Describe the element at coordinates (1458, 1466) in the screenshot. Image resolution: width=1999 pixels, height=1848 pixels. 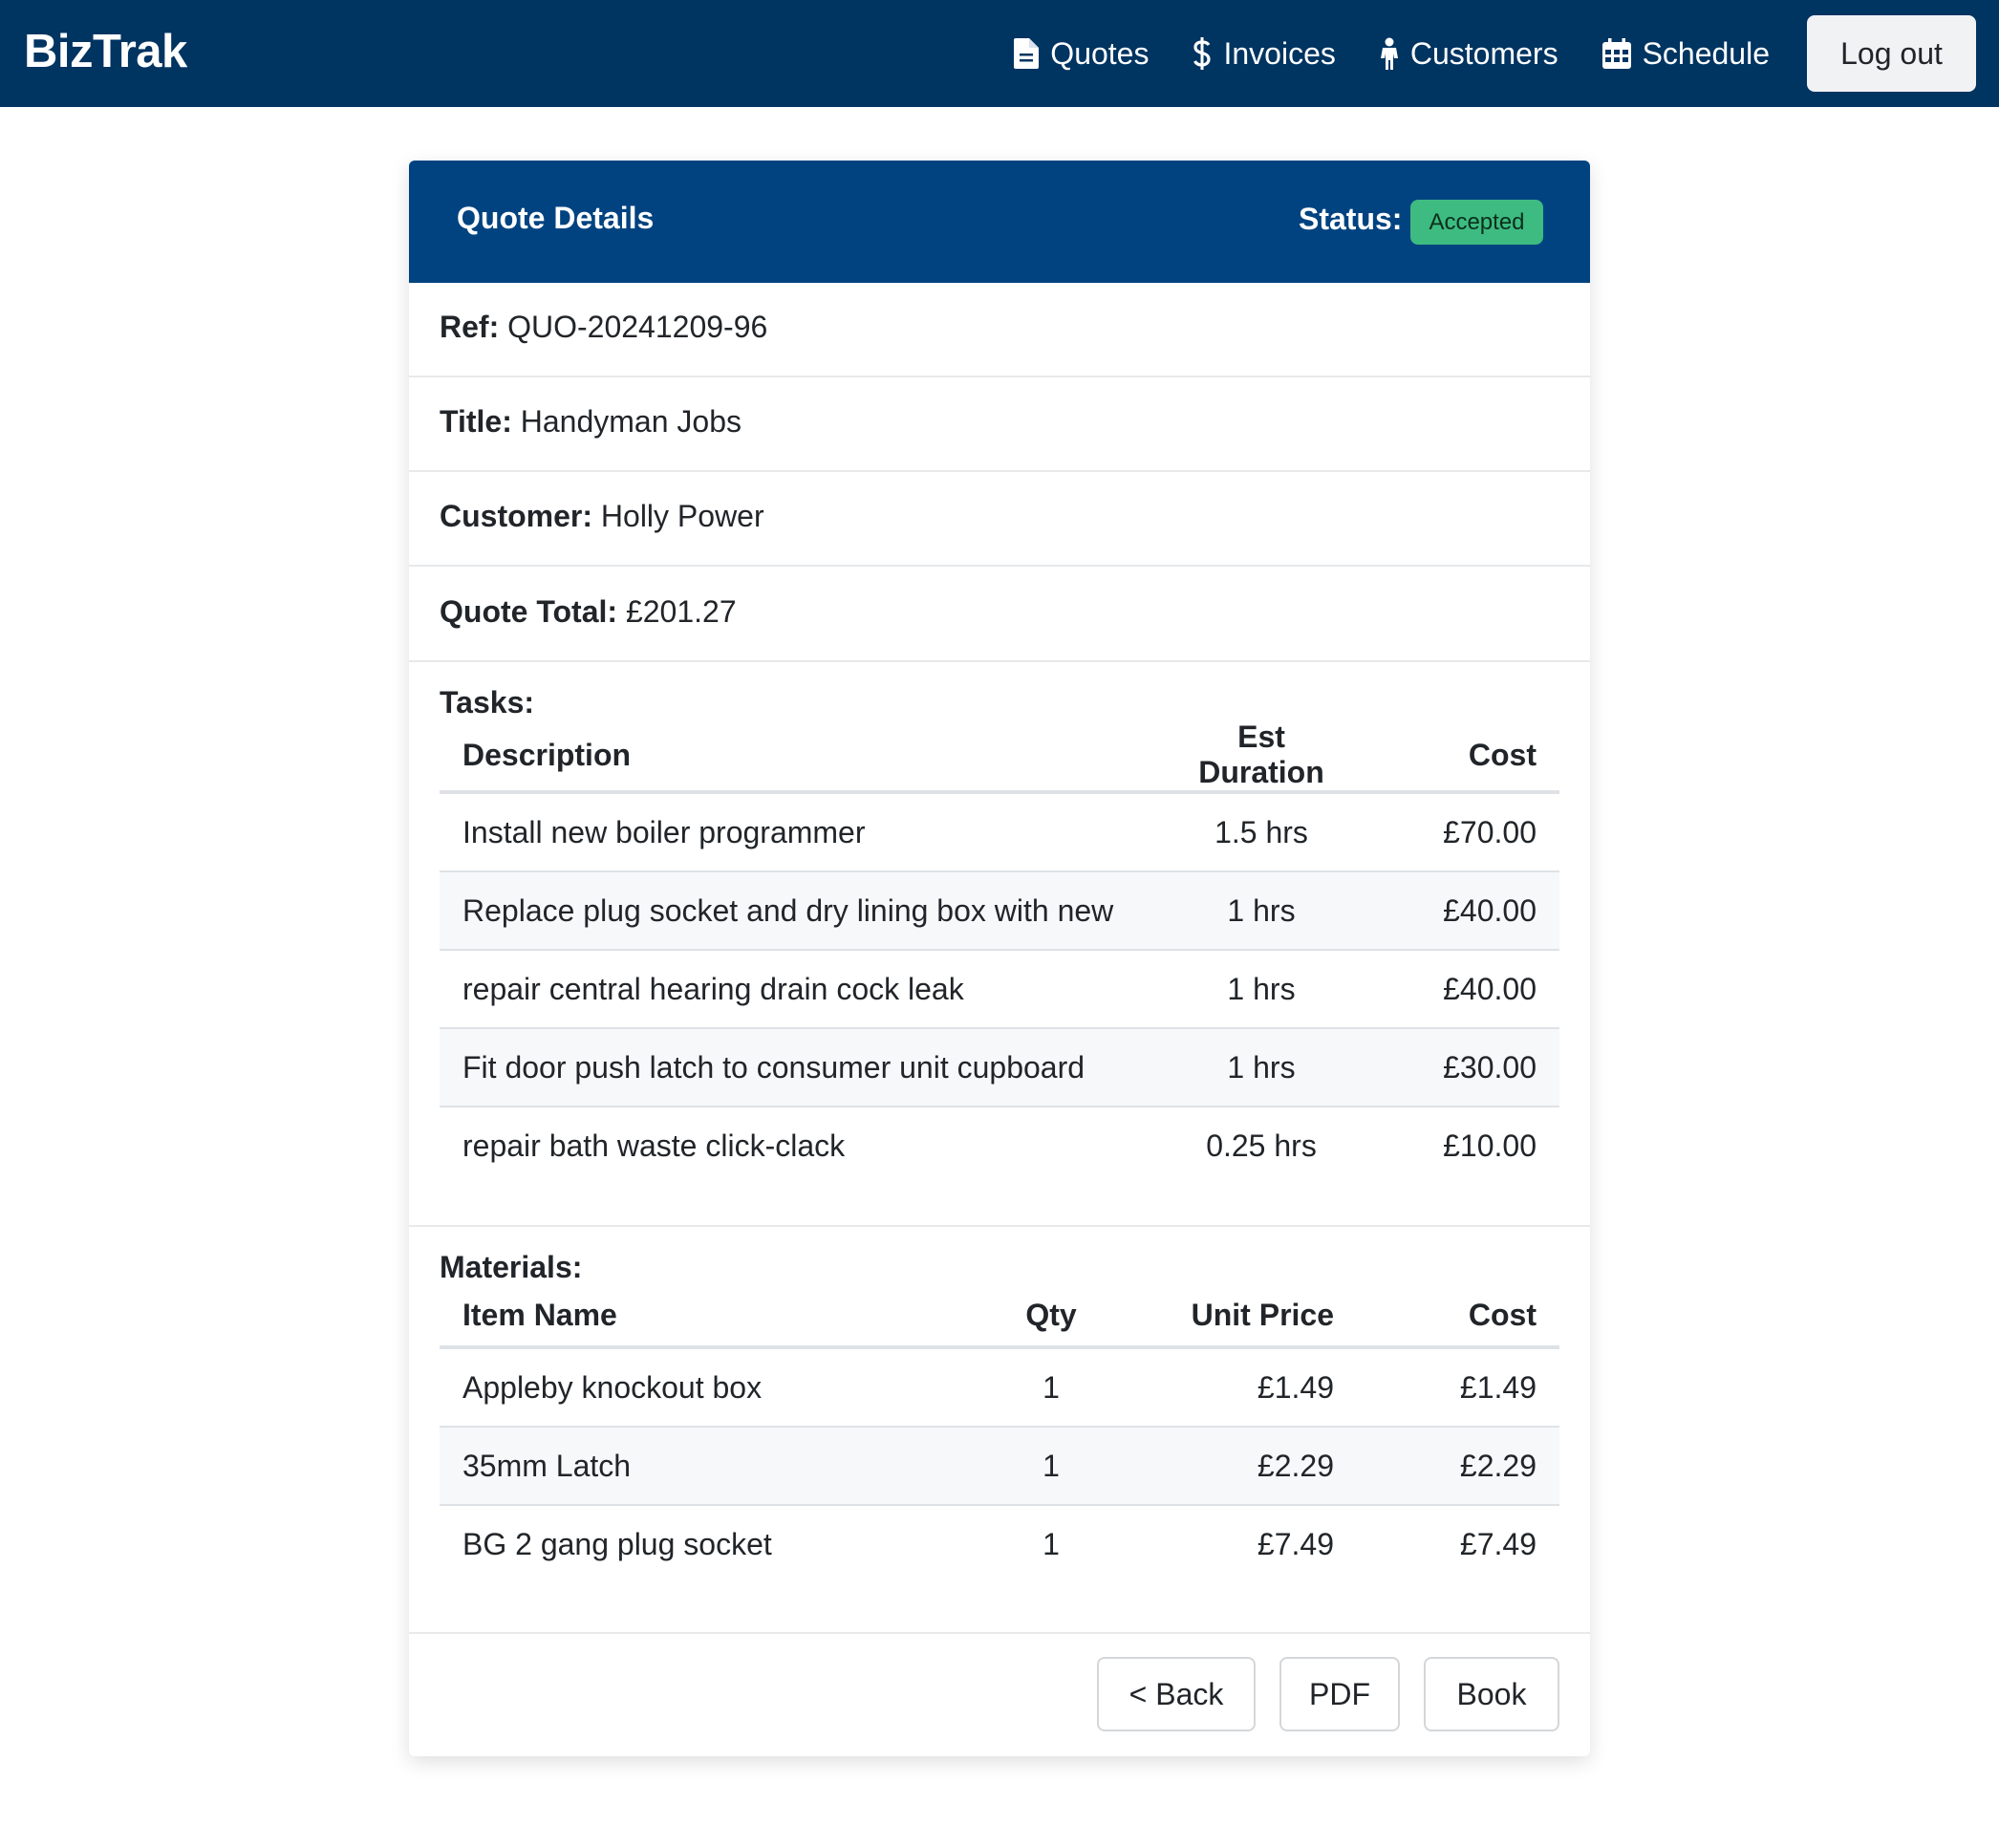
I see `material-cost: £2.29` at that location.